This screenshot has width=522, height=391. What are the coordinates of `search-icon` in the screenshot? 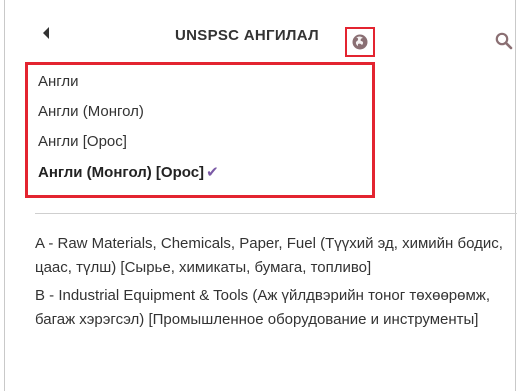 It's located at (504, 41).